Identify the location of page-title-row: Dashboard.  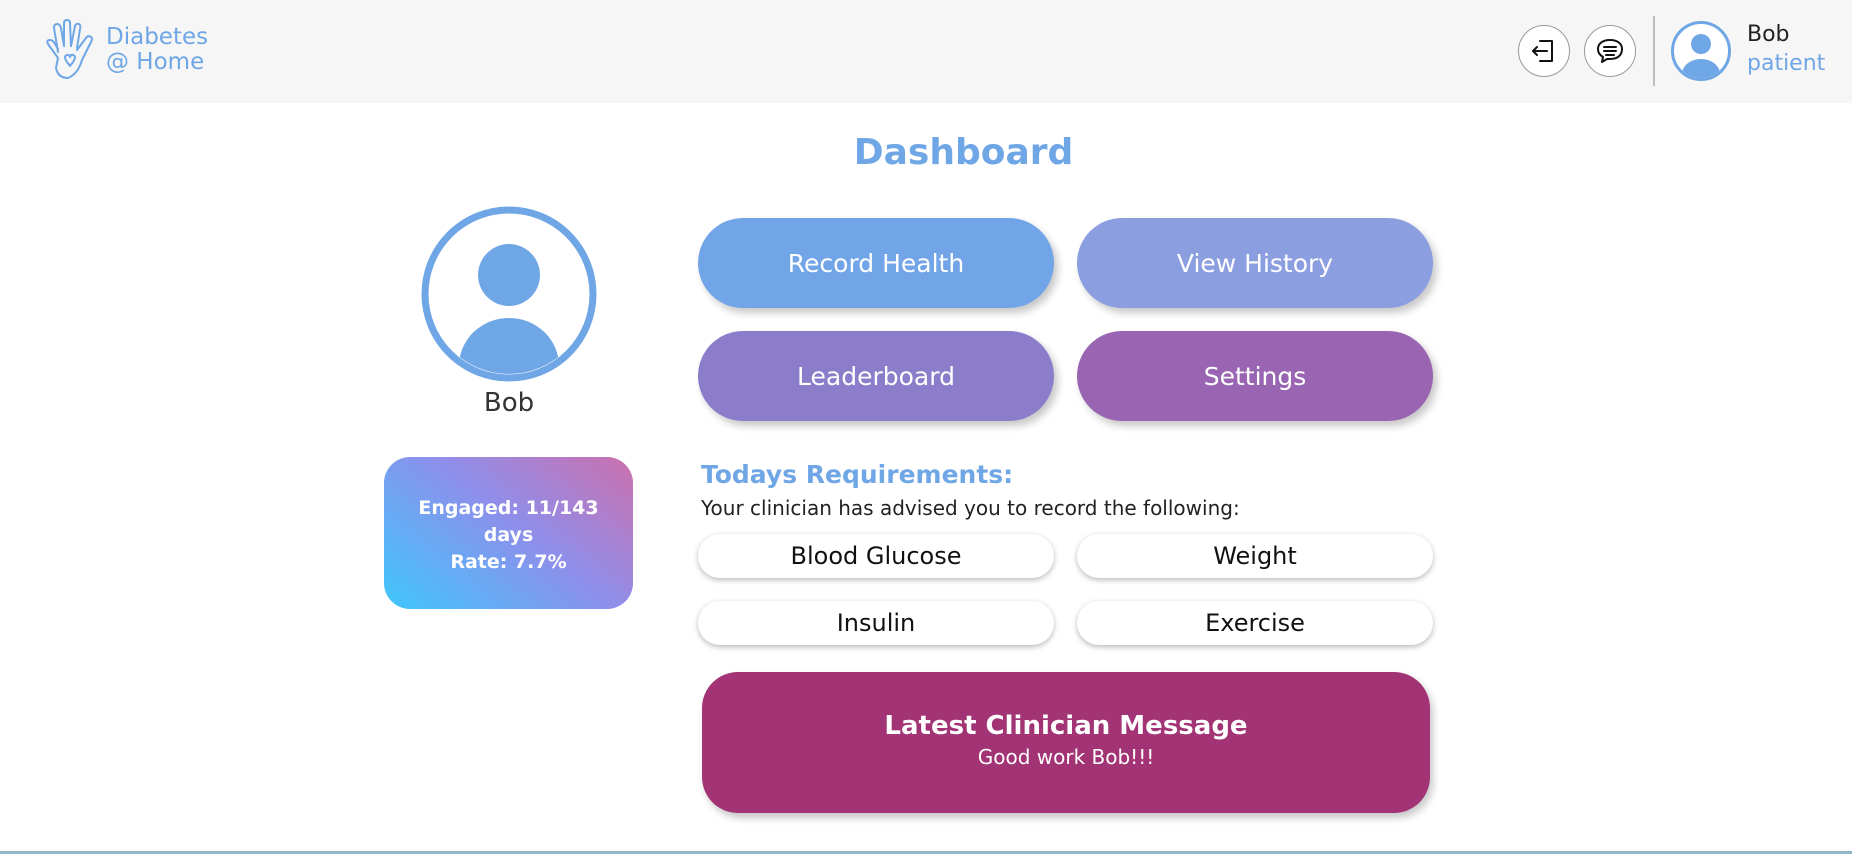
(926, 152).